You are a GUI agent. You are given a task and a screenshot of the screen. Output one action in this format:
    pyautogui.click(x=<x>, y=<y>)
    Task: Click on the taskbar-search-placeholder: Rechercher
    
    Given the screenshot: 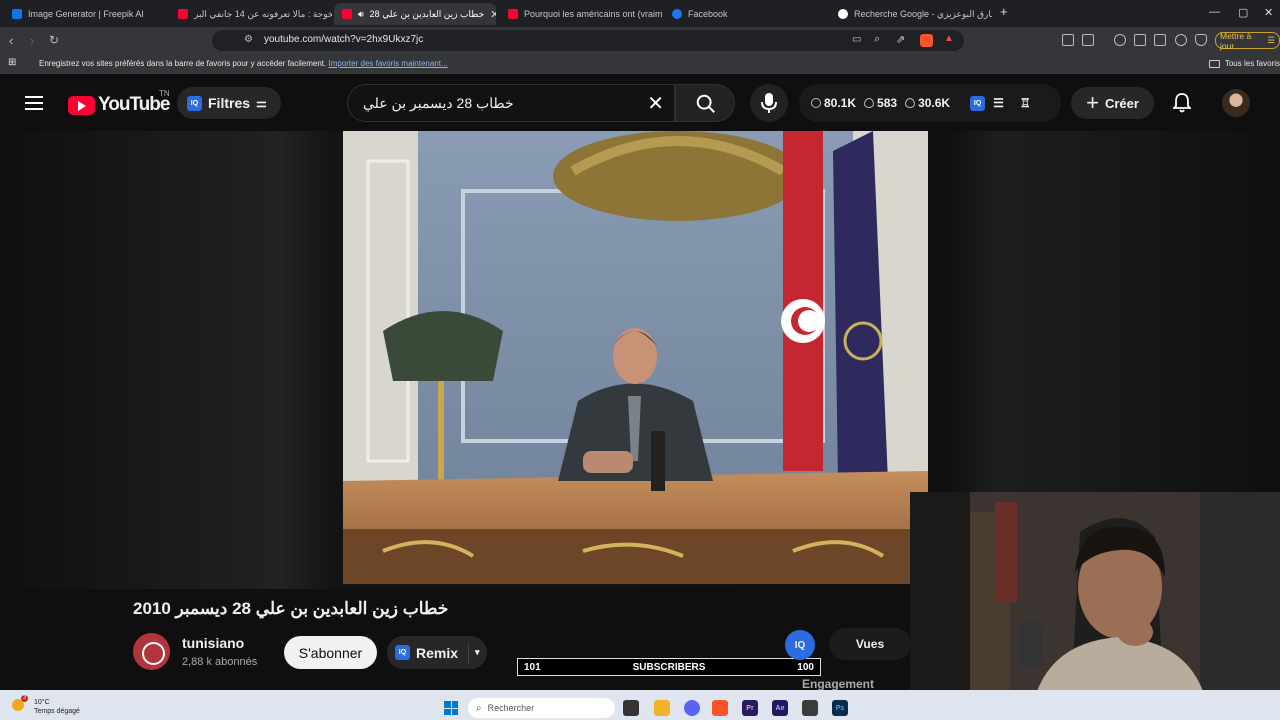 What is the action you would take?
    pyautogui.click(x=511, y=708)
    